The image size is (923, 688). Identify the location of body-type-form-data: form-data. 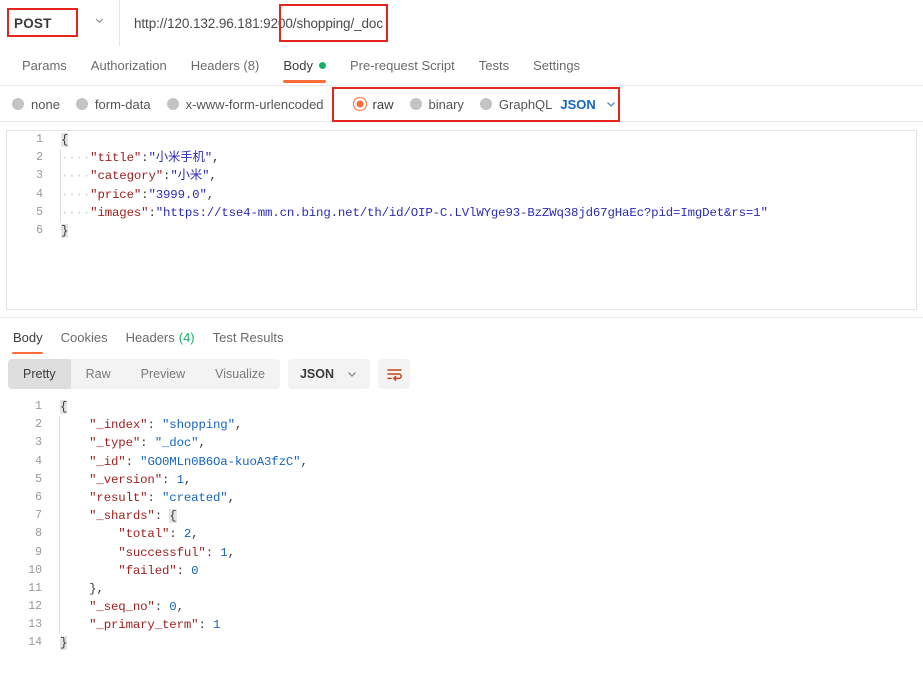
(113, 104).